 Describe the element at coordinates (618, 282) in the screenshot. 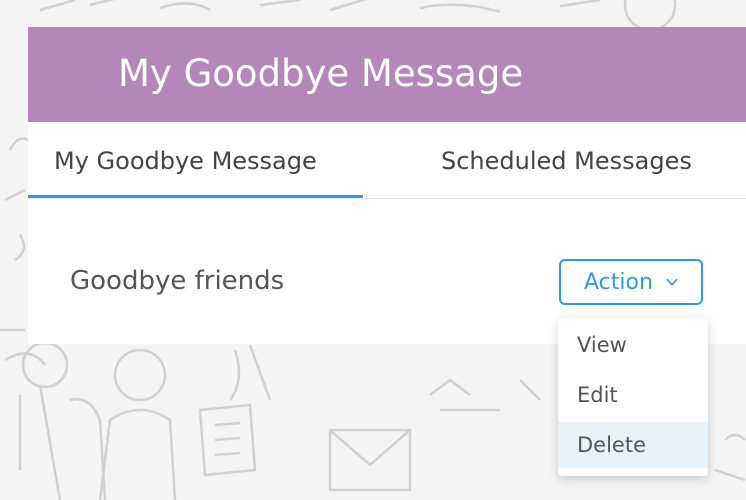

I see `action-button-label: Action` at that location.